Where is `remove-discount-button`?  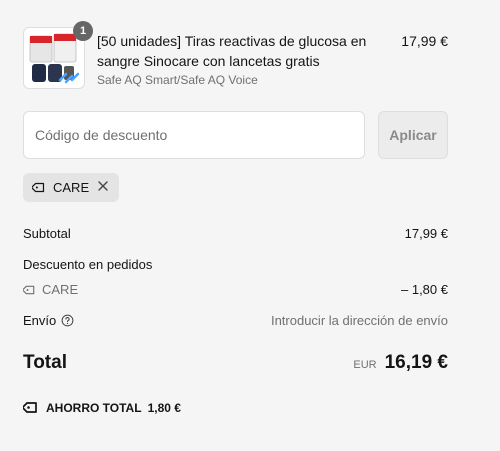 remove-discount-button is located at coordinates (103, 187).